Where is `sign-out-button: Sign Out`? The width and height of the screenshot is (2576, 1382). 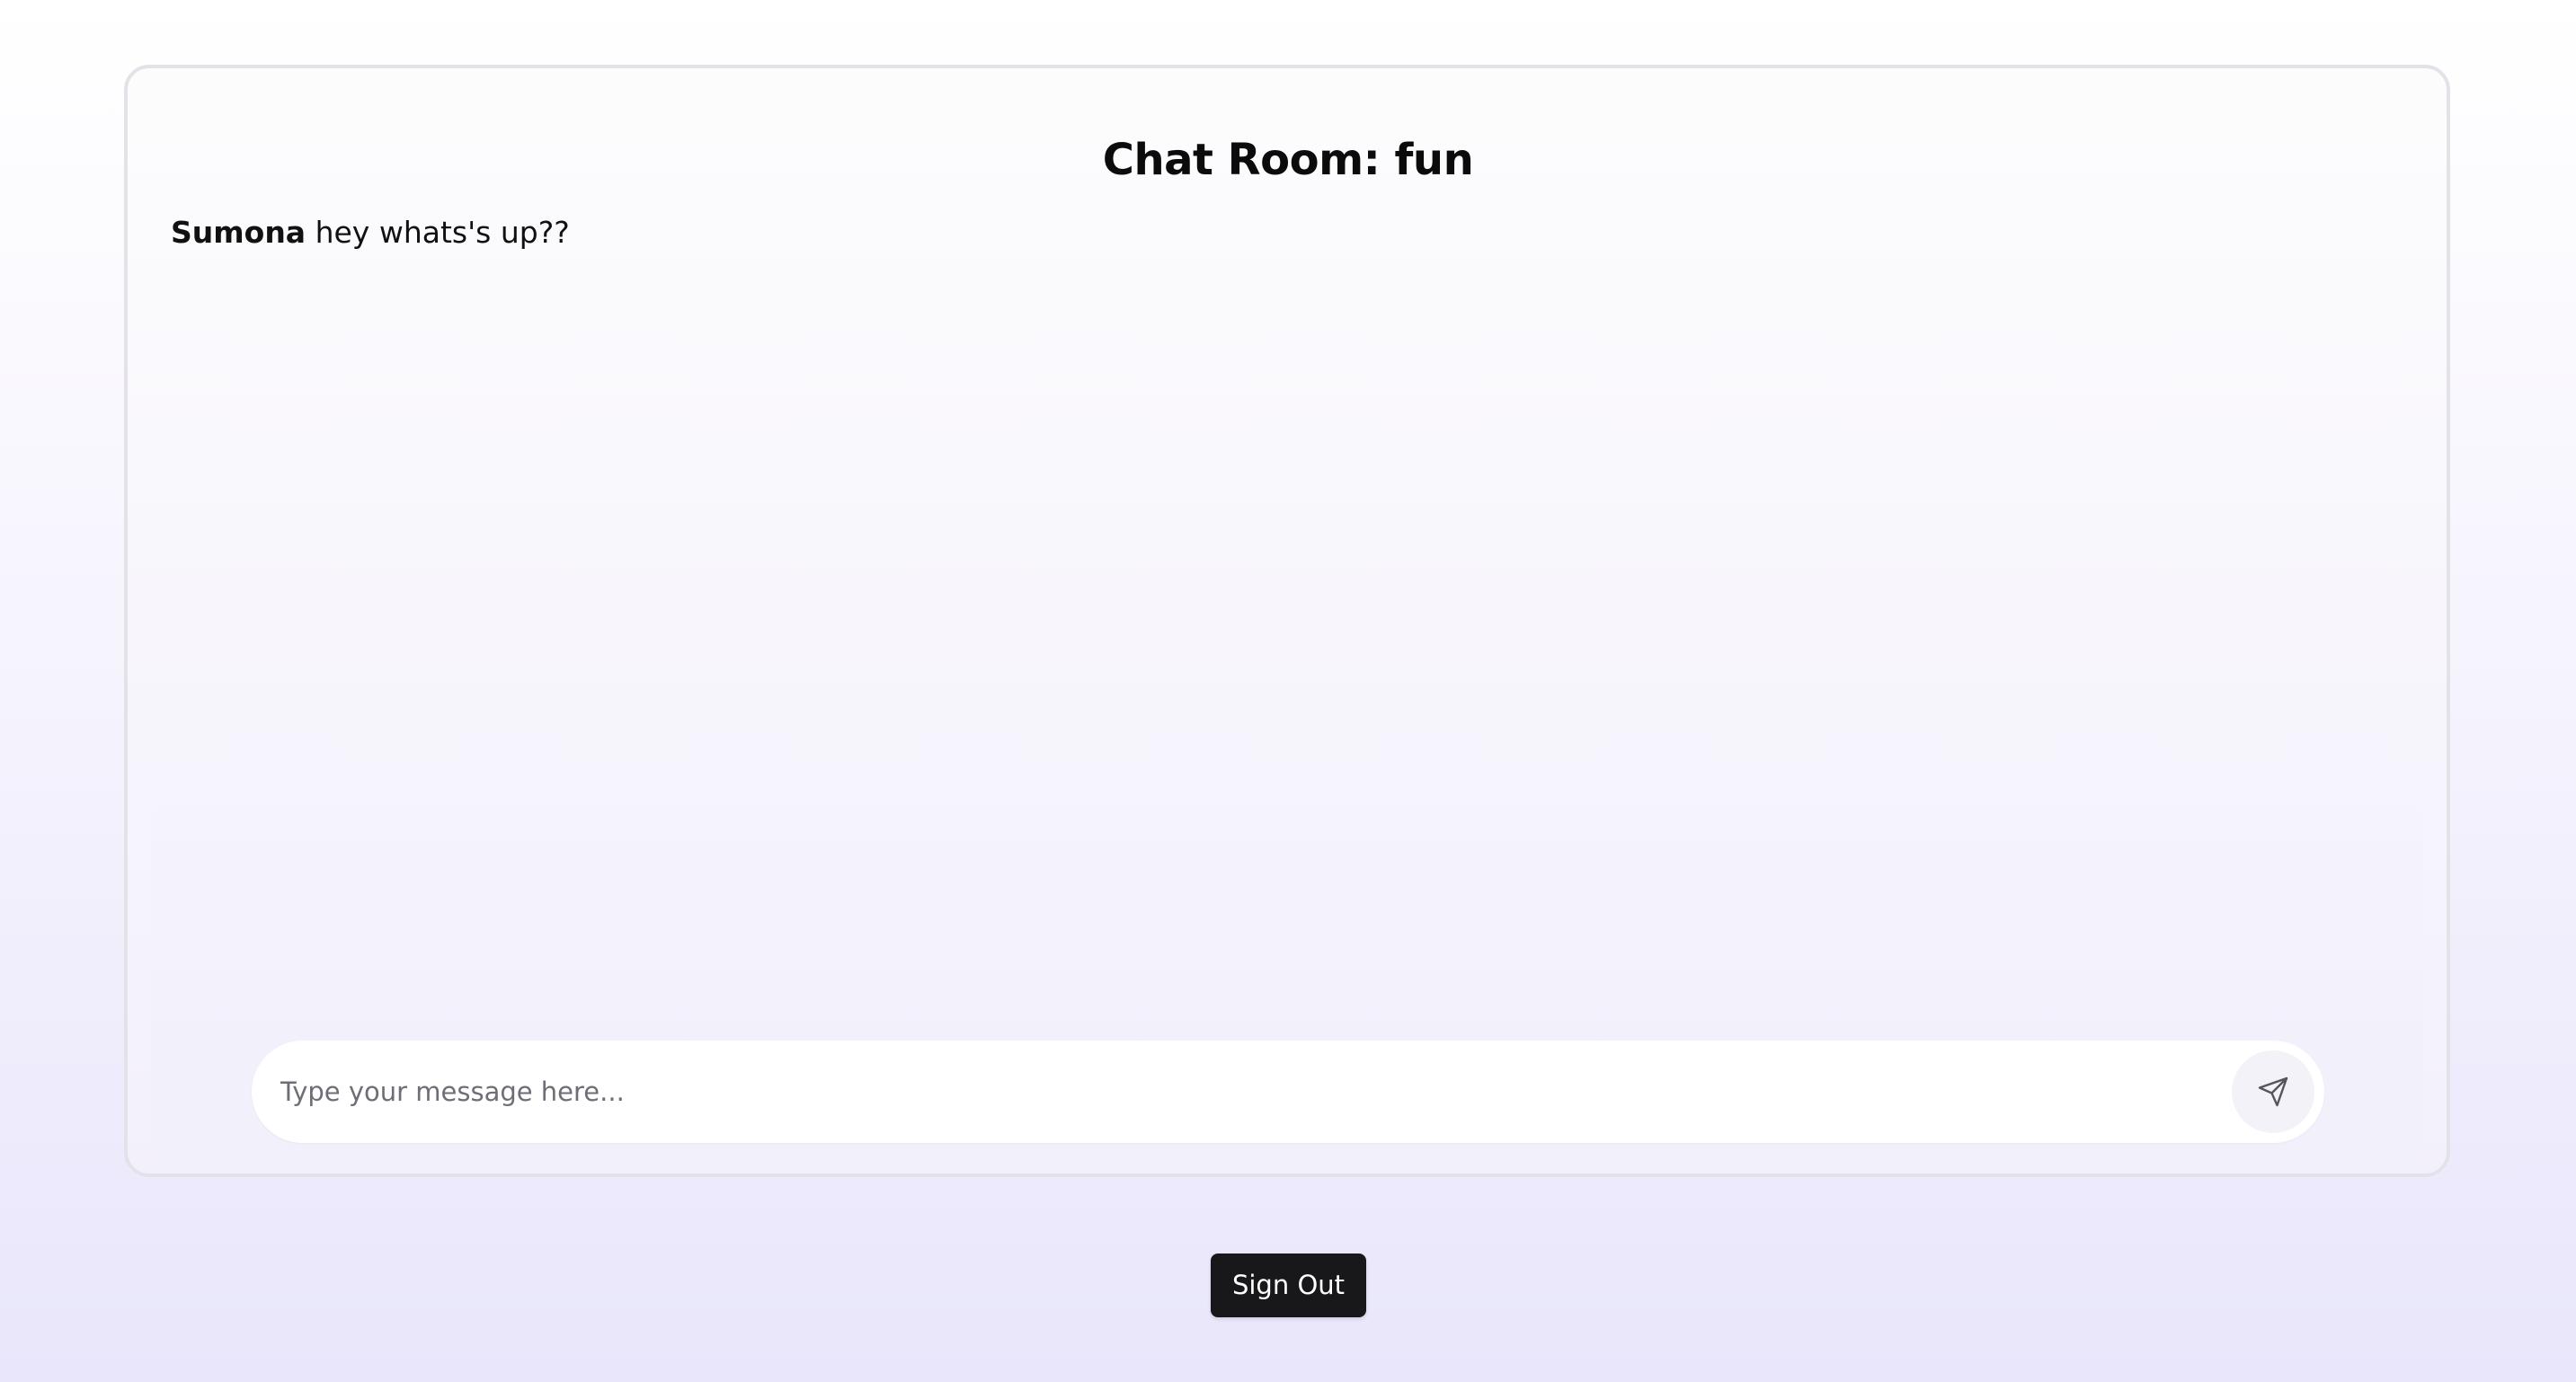
sign-out-button: Sign Out is located at coordinates (1288, 1285).